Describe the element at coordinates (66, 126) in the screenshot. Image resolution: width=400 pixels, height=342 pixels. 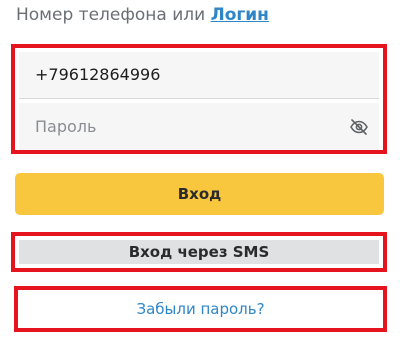
I see `password-placeholder: Пароль` at that location.